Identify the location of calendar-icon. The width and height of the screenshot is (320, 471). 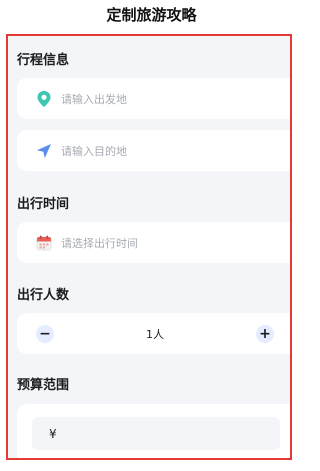
(44, 243).